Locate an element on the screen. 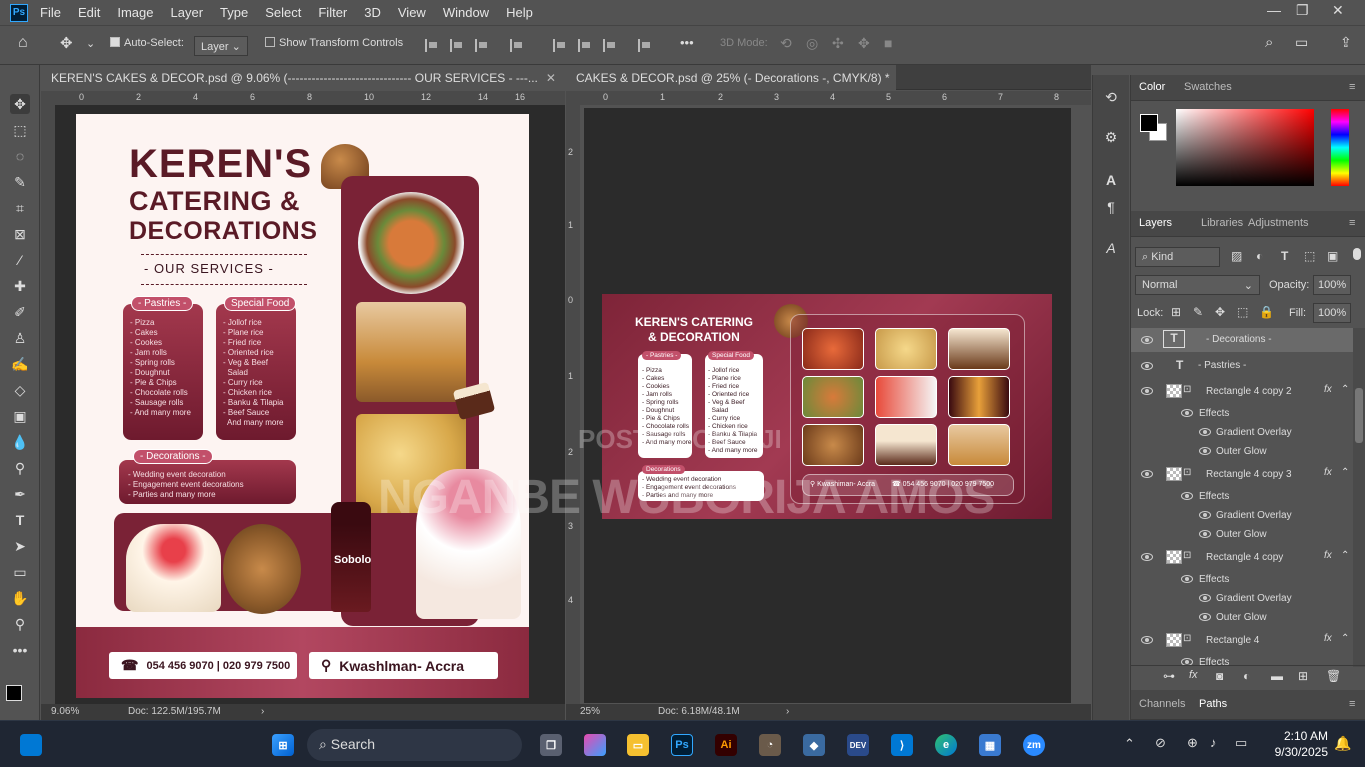 This screenshot has height=767, width=1365. history-brush-icon: ✍ is located at coordinates (20, 364).